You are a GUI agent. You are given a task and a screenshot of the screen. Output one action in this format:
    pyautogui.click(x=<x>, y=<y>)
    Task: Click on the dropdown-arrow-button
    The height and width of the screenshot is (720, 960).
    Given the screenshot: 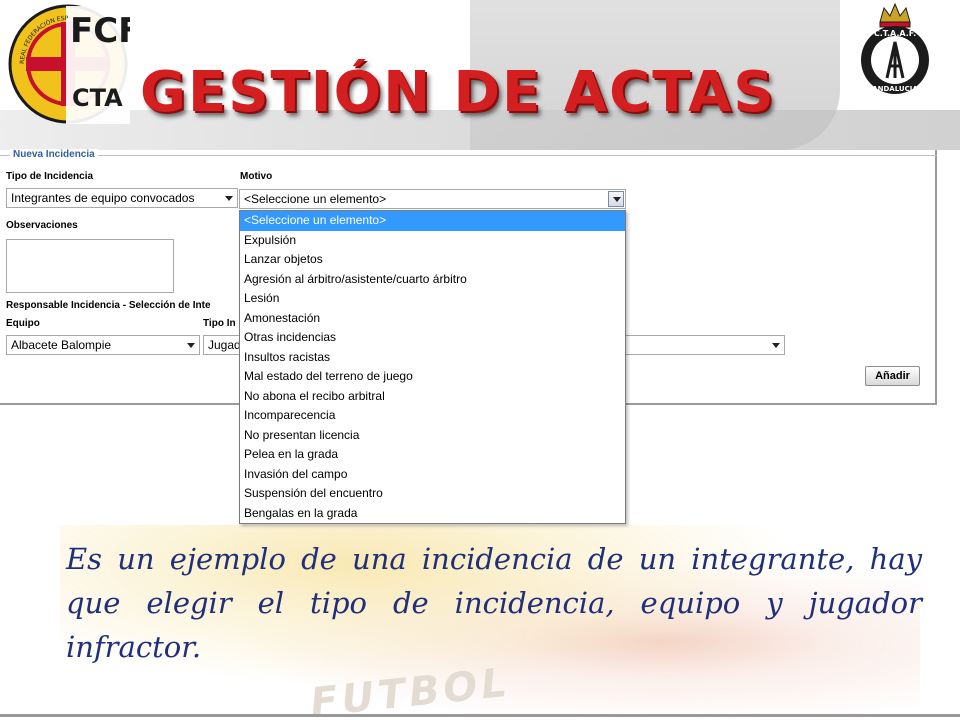 What is the action you would take?
    pyautogui.click(x=616, y=199)
    